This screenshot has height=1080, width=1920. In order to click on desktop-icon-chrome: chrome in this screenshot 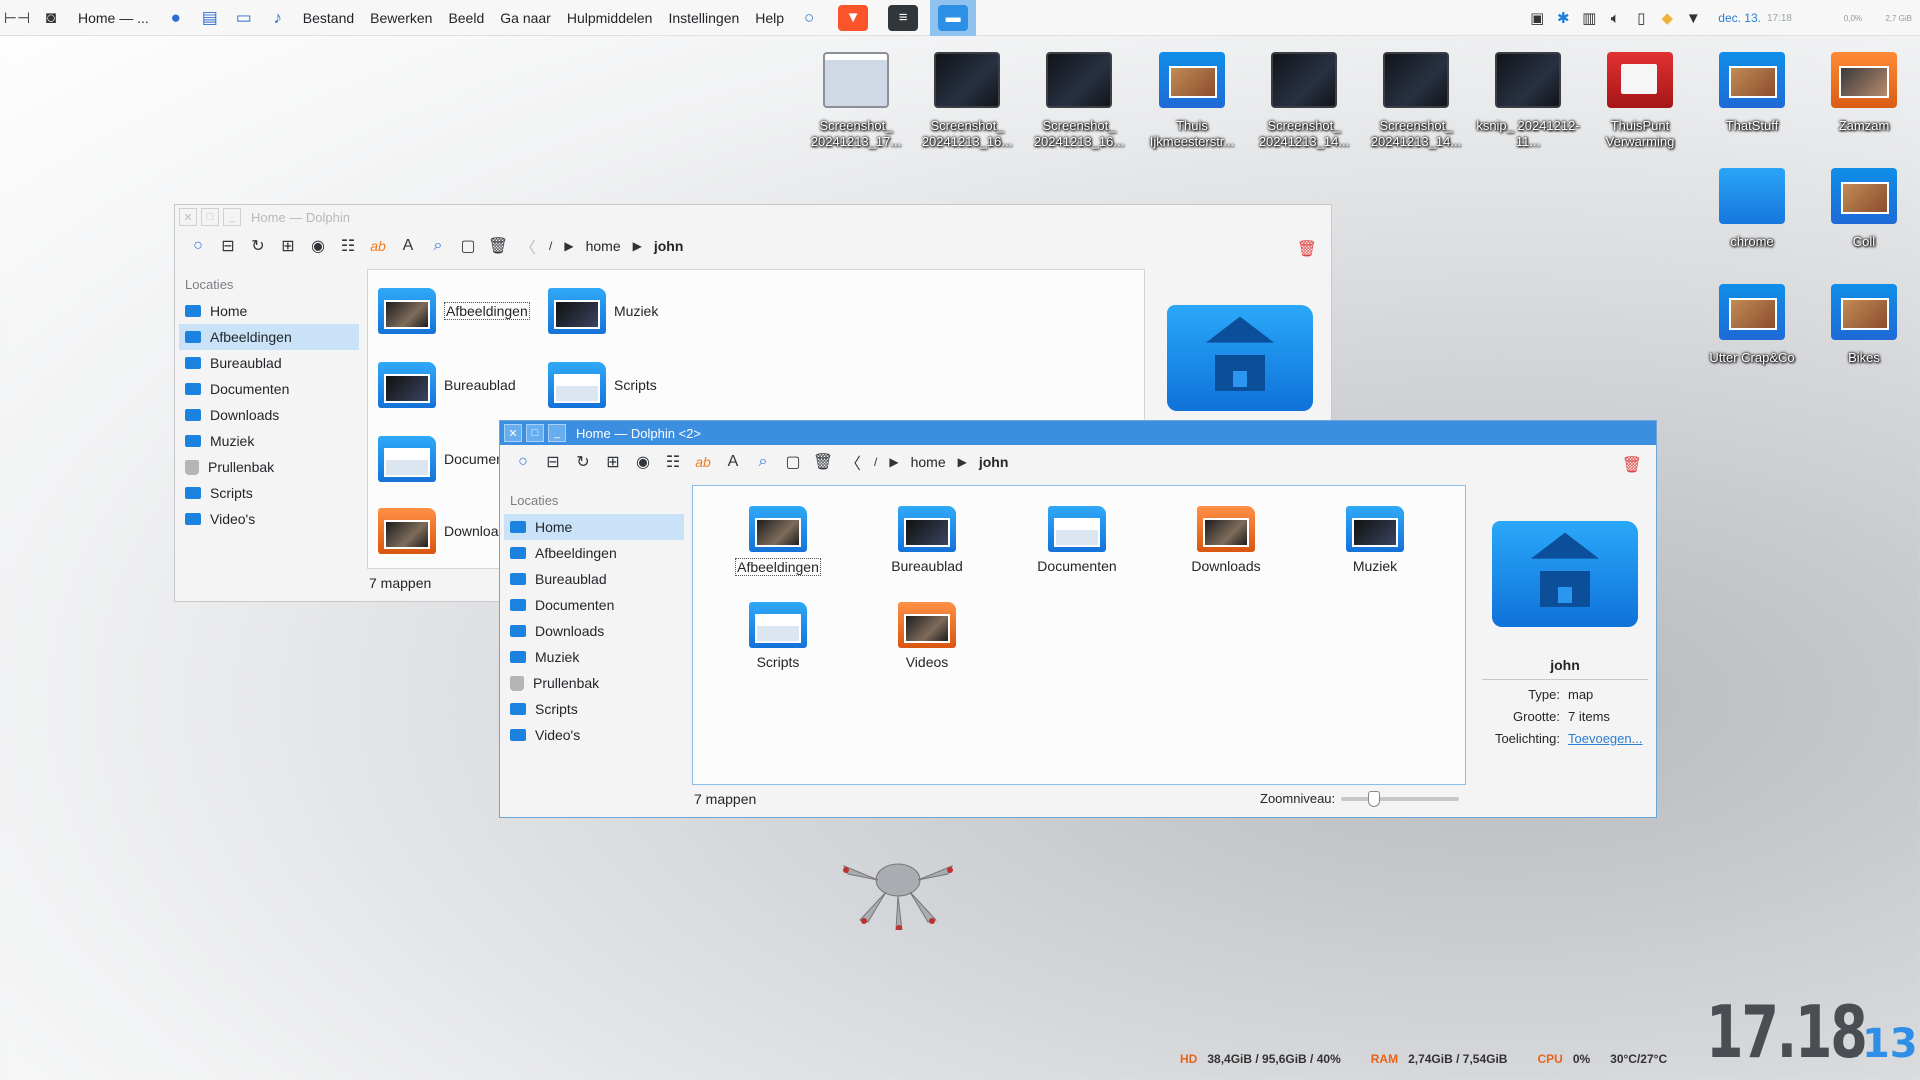, I will do `click(1752, 209)`.